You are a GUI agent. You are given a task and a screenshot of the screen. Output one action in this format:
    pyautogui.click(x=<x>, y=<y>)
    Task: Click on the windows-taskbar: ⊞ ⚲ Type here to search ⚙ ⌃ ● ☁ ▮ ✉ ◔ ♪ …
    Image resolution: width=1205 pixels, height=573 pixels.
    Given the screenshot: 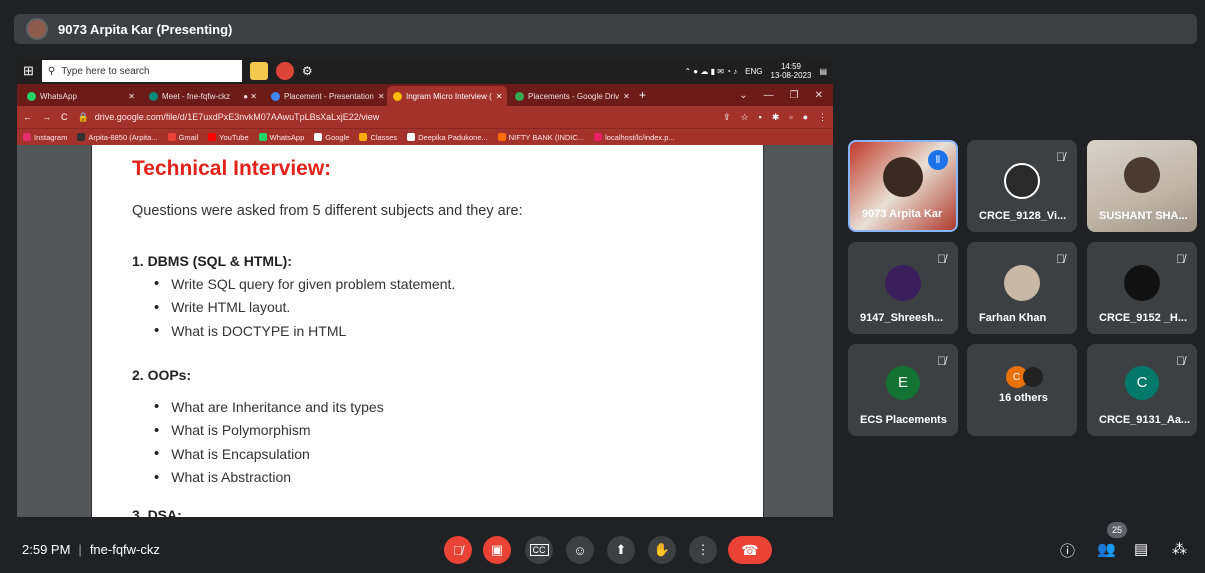 What is the action you would take?
    pyautogui.click(x=425, y=71)
    